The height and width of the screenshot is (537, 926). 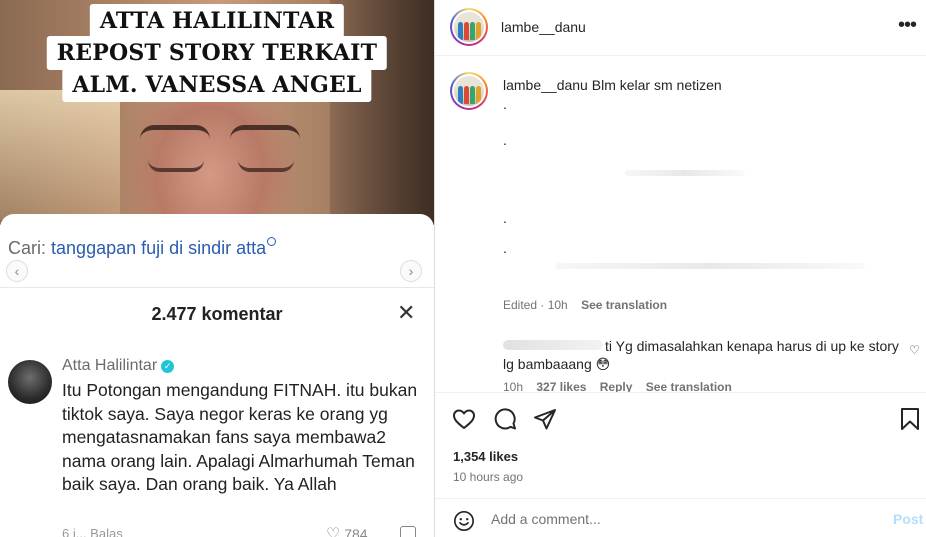 I want to click on next-slide-button: ›, so click(x=411, y=271).